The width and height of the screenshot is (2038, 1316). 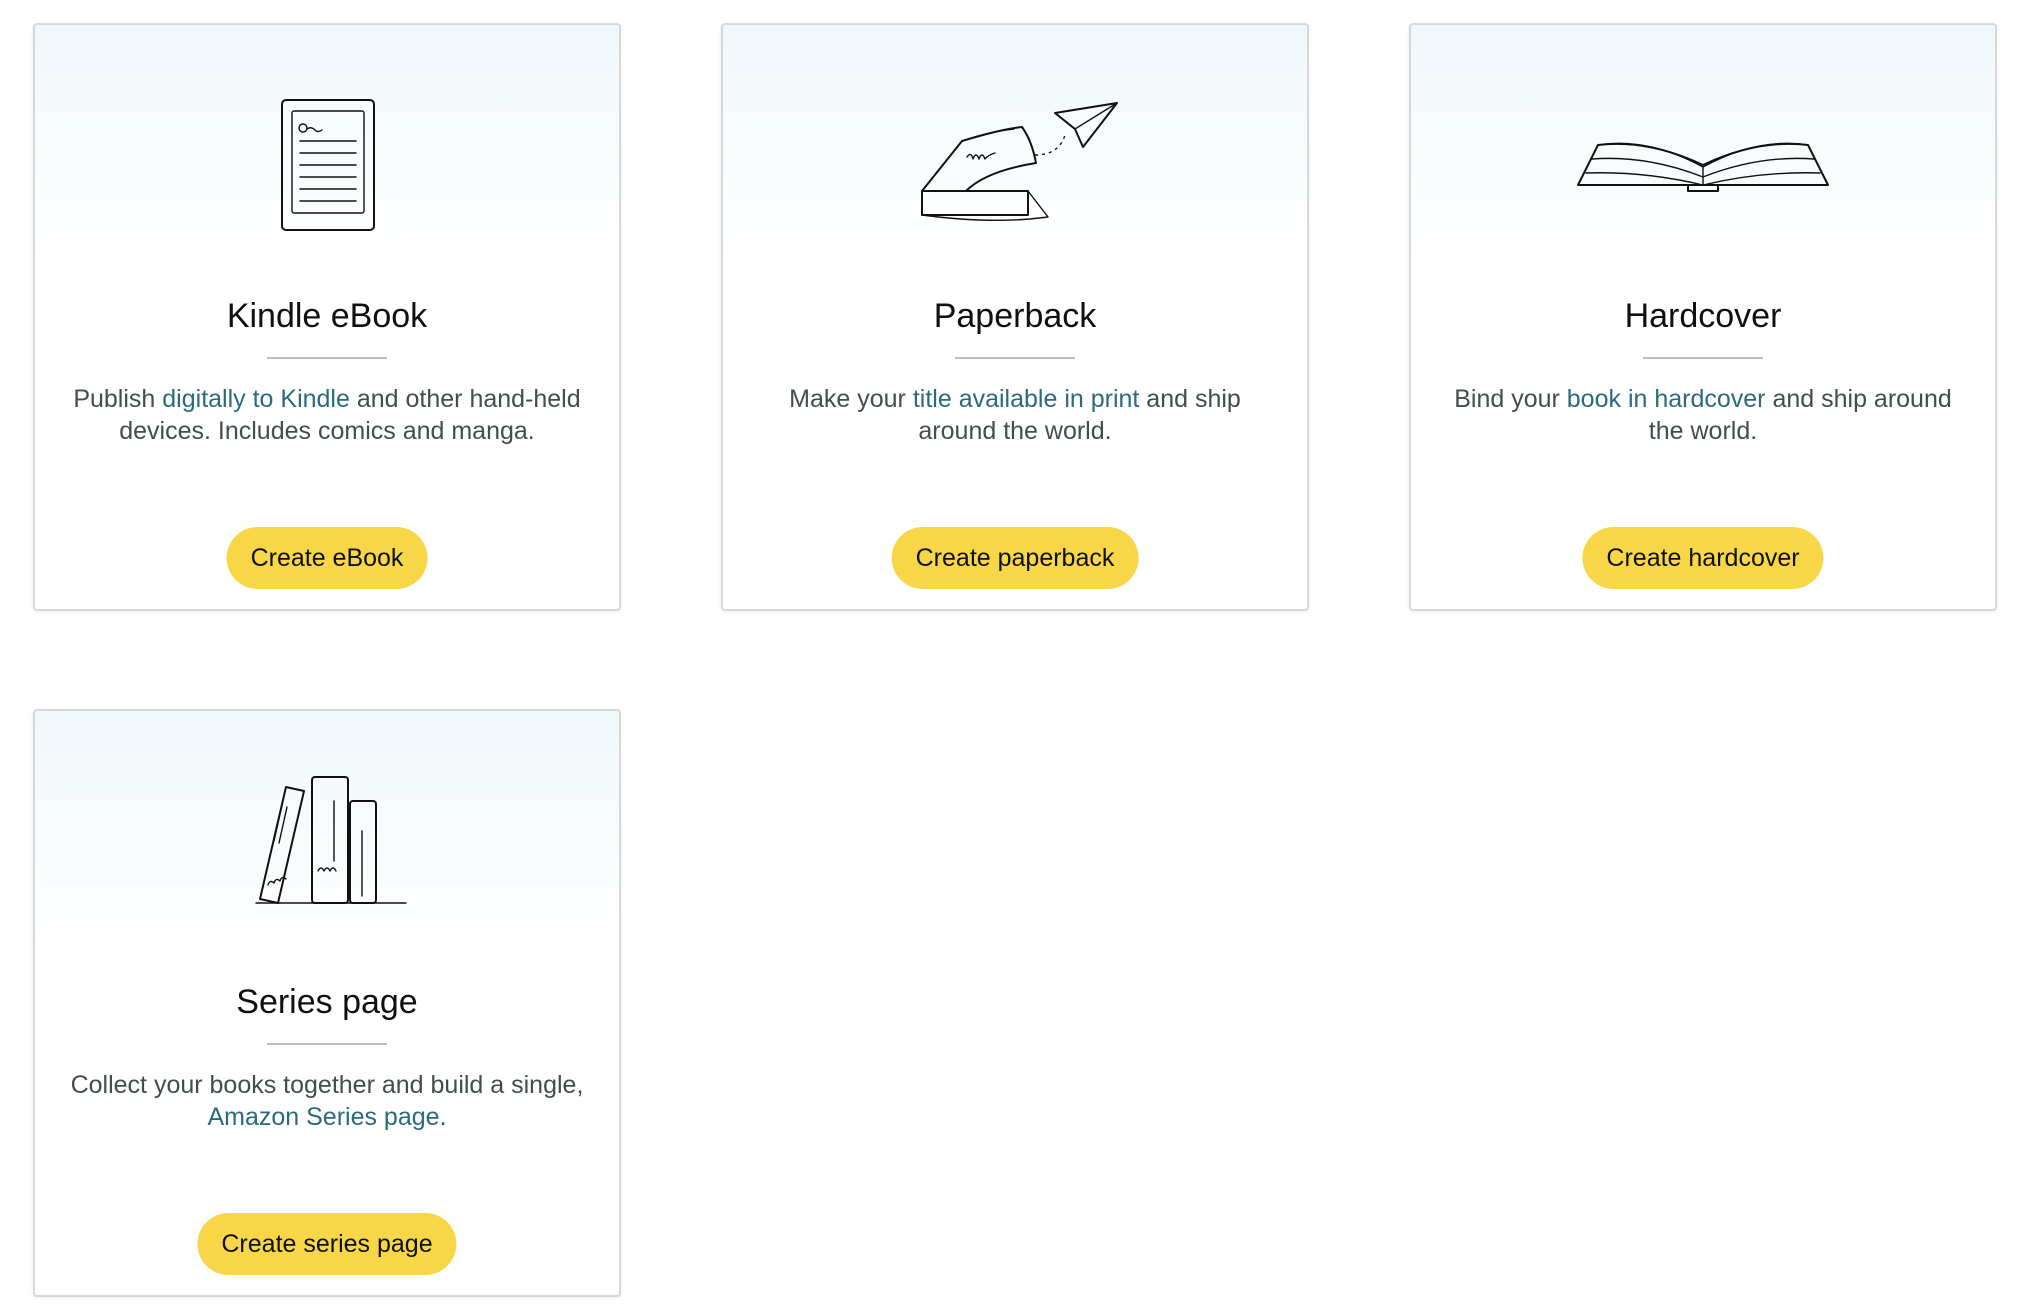 What do you see at coordinates (1703, 165) in the screenshot?
I see `open-book-icon` at bounding box center [1703, 165].